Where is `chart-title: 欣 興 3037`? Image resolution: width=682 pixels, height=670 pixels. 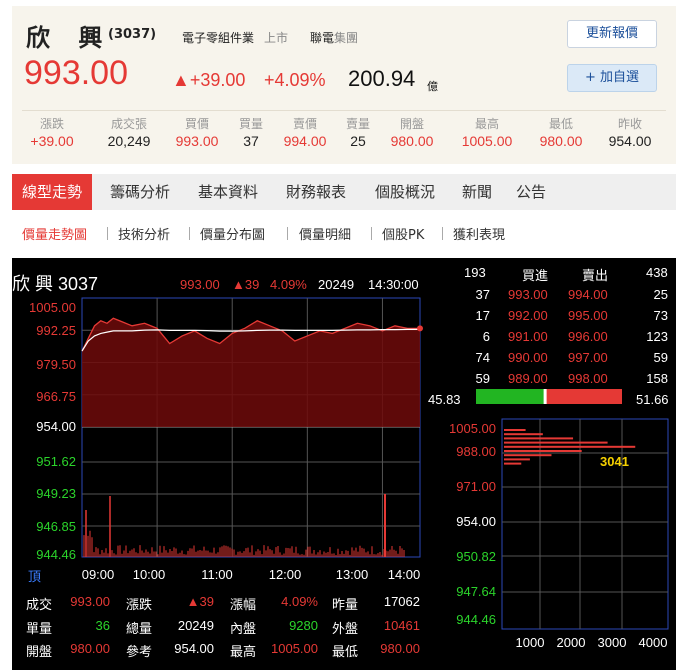 chart-title: 欣 興 3037 is located at coordinates (55, 284).